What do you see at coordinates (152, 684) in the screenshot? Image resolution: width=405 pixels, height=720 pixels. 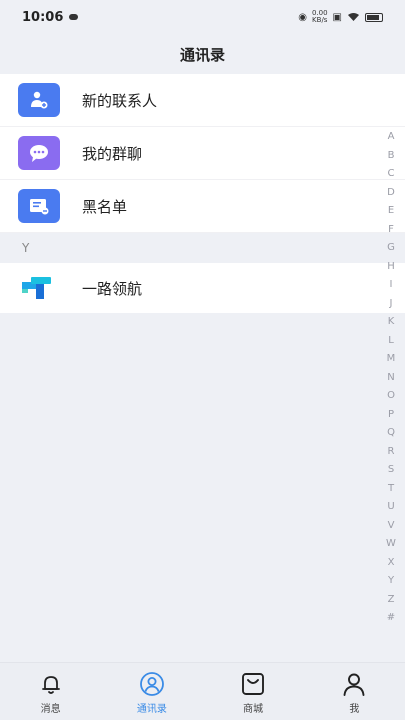 I see `contacts-icon` at bounding box center [152, 684].